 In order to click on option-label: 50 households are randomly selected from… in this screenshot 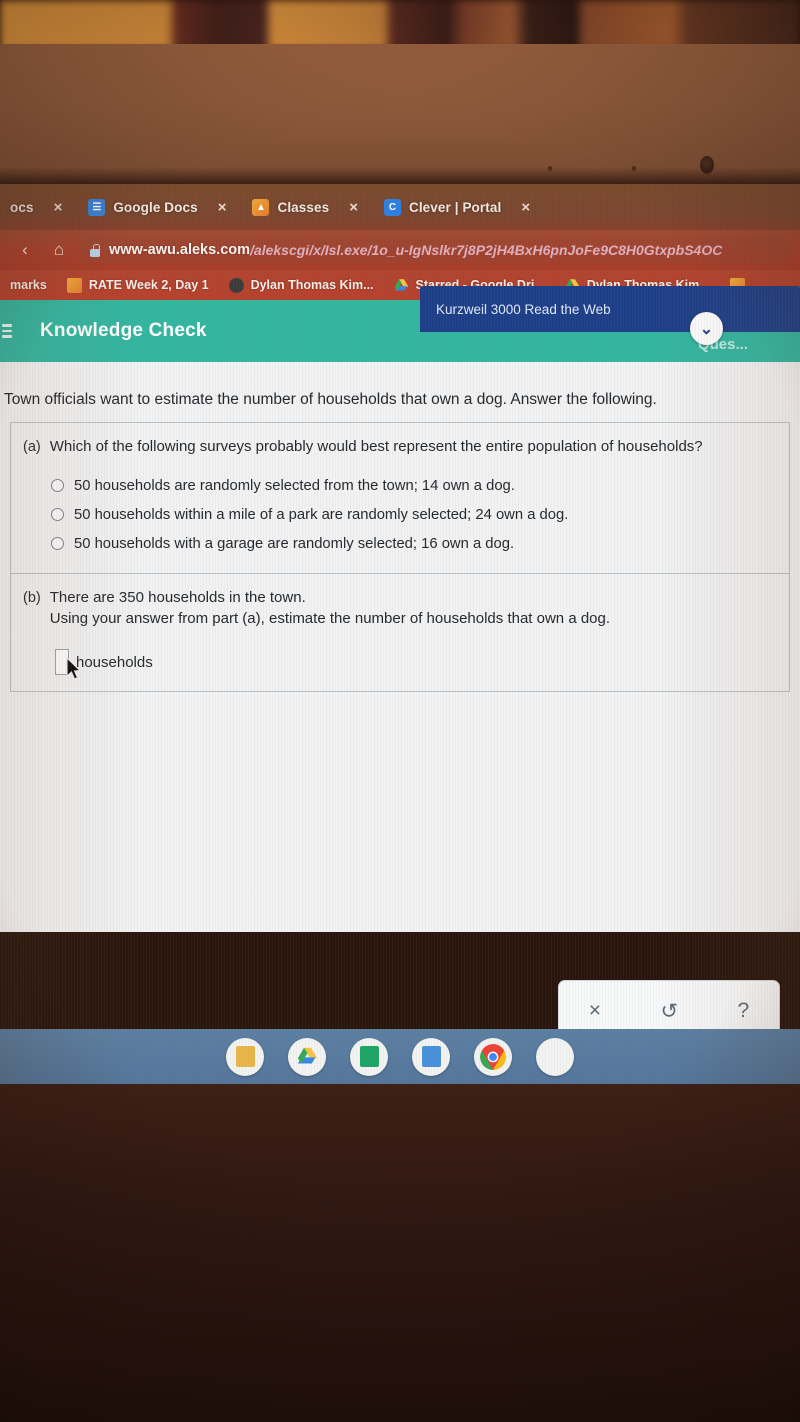, I will do `click(294, 485)`.